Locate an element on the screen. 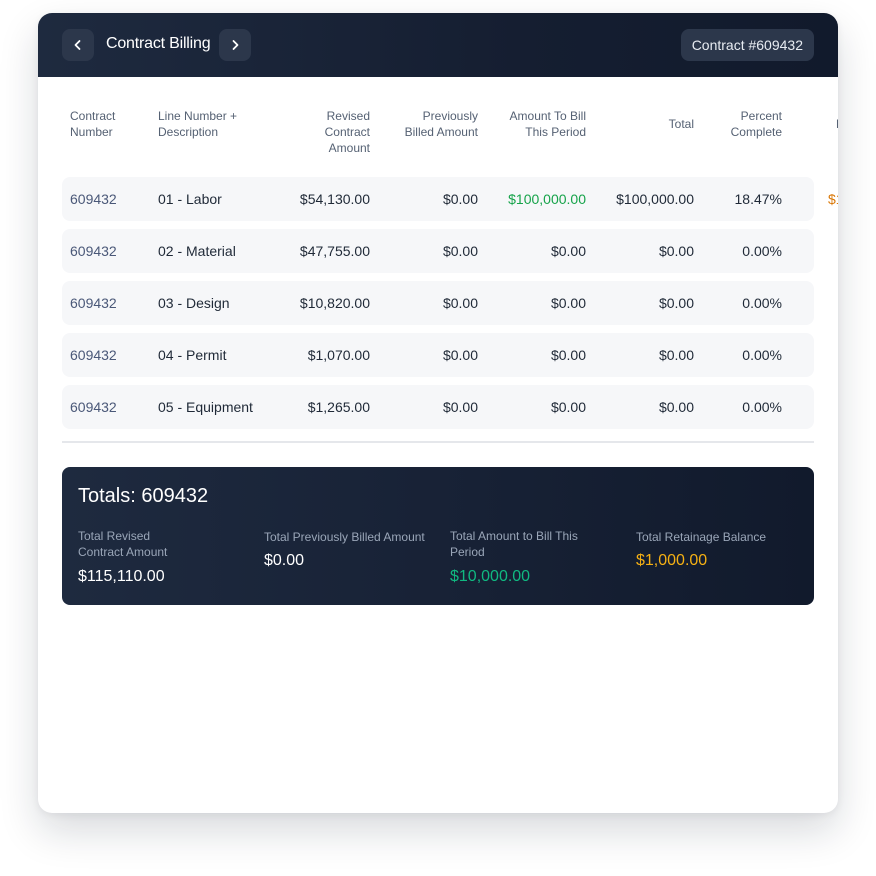 The height and width of the screenshot is (876, 876). column-header-contract-number: Contract Number is located at coordinates (110, 124).